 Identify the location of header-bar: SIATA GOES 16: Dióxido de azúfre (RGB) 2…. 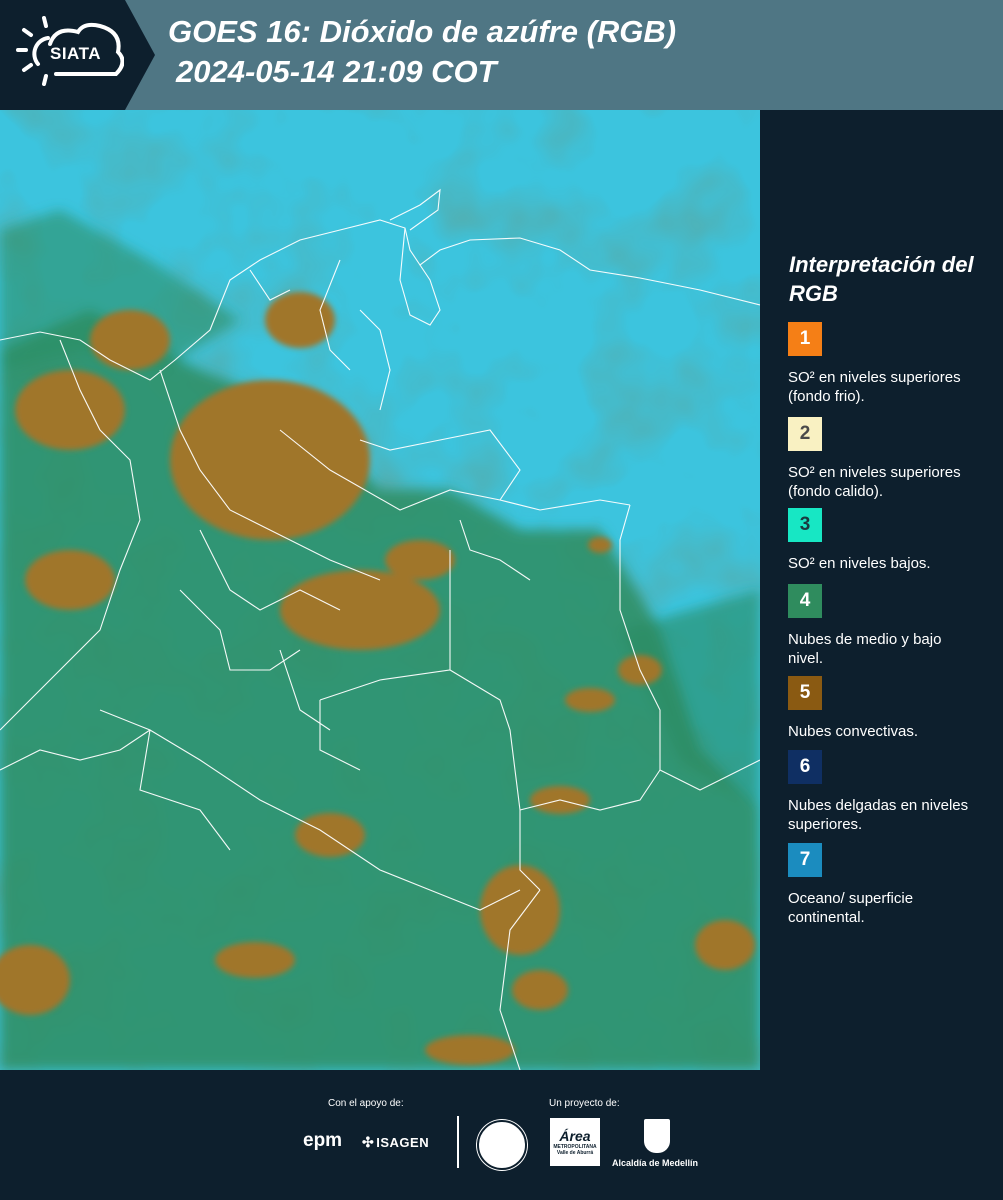
(501, 55).